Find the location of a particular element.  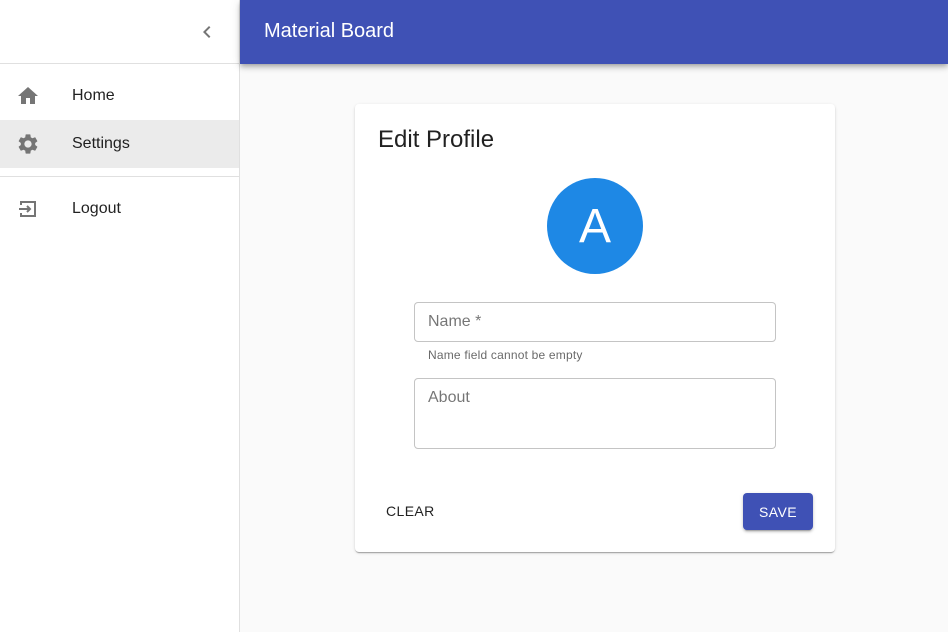

about-field: About is located at coordinates (595, 413).